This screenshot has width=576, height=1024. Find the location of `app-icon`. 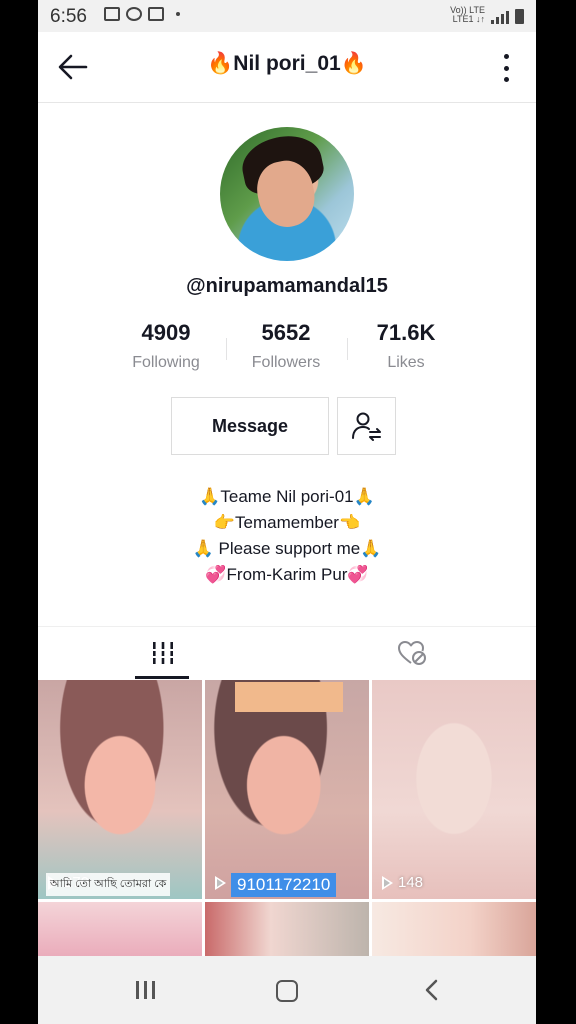

app-icon is located at coordinates (134, 14).